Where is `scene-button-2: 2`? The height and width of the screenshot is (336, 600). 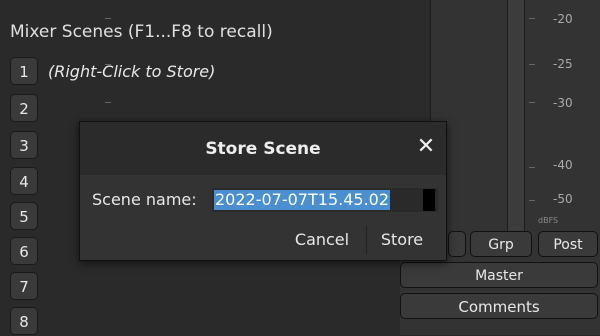 scene-button-2: 2 is located at coordinates (24, 108).